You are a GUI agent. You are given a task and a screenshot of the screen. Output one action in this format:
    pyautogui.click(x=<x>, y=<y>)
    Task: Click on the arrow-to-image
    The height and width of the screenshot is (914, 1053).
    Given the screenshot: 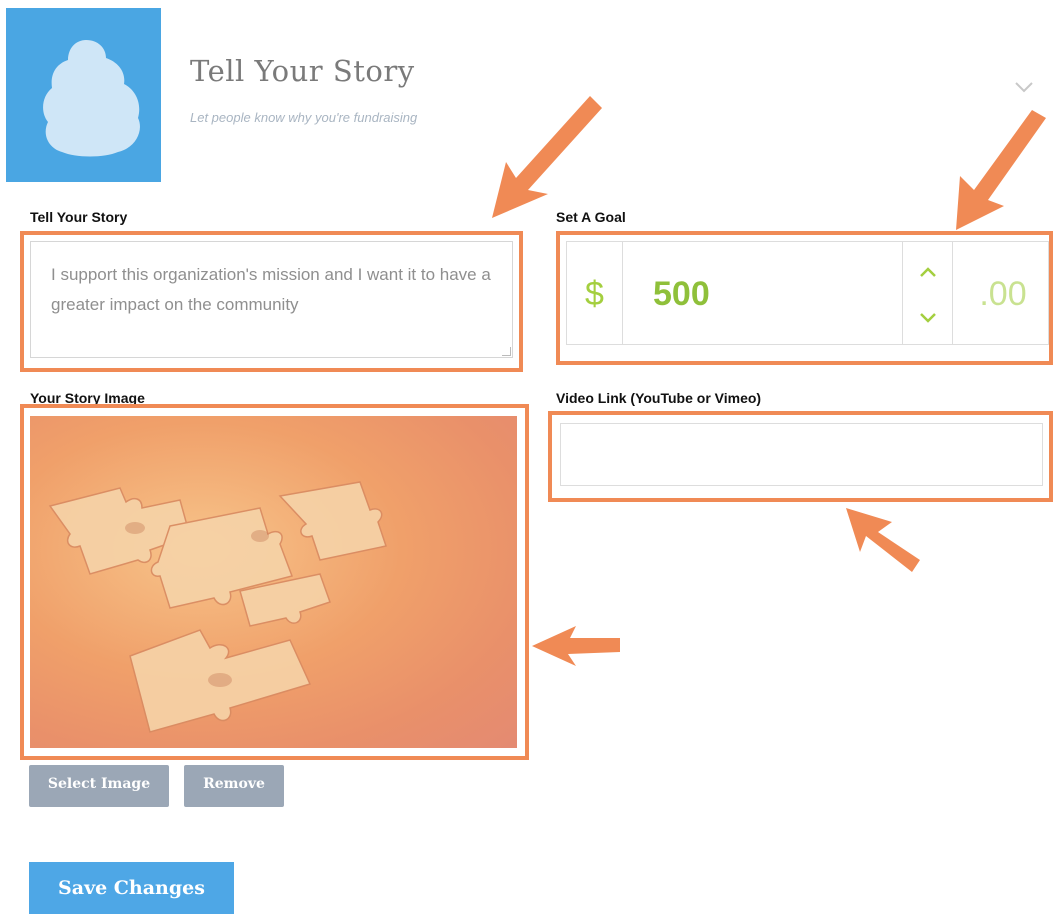 What is the action you would take?
    pyautogui.click(x=576, y=646)
    